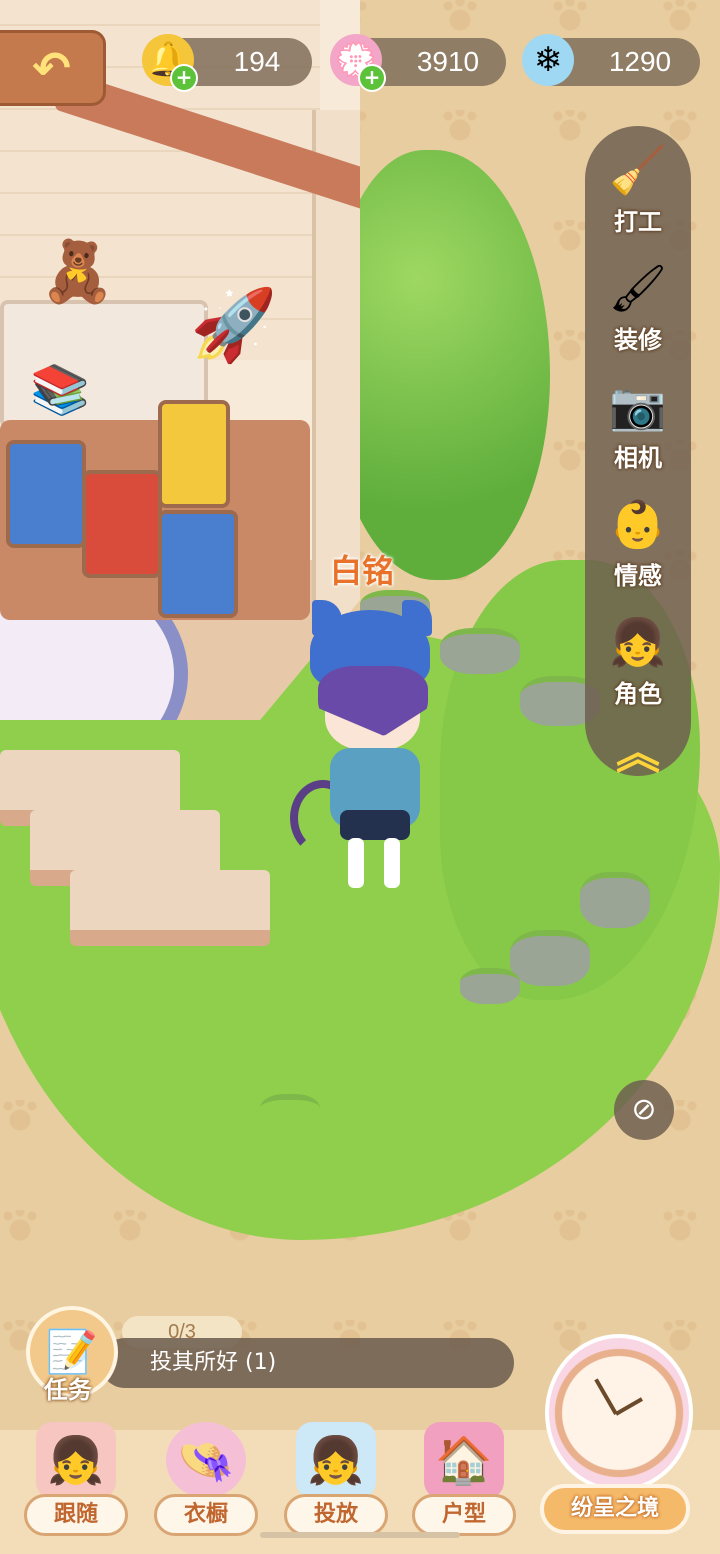 This screenshot has height=1554, width=720. What do you see at coordinates (76, 1515) in the screenshot?
I see `nav-label: 跟随` at bounding box center [76, 1515].